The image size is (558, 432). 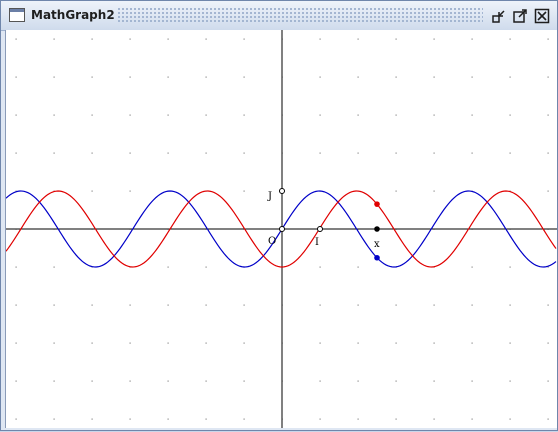 What do you see at coordinates (377, 257) in the screenshot?
I see `blue-curve-point` at bounding box center [377, 257].